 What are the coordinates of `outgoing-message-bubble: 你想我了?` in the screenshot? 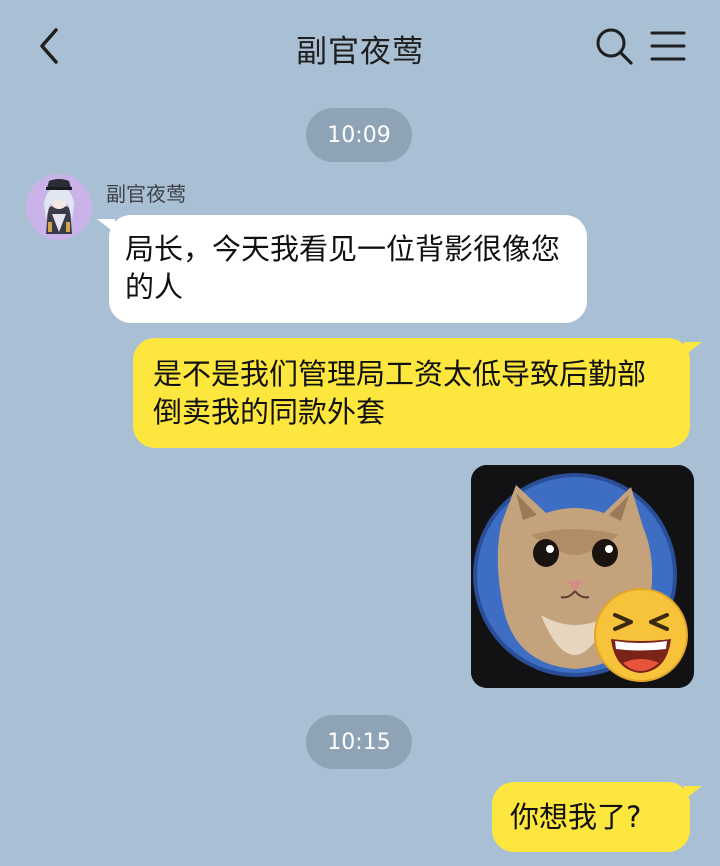 It's located at (597, 817).